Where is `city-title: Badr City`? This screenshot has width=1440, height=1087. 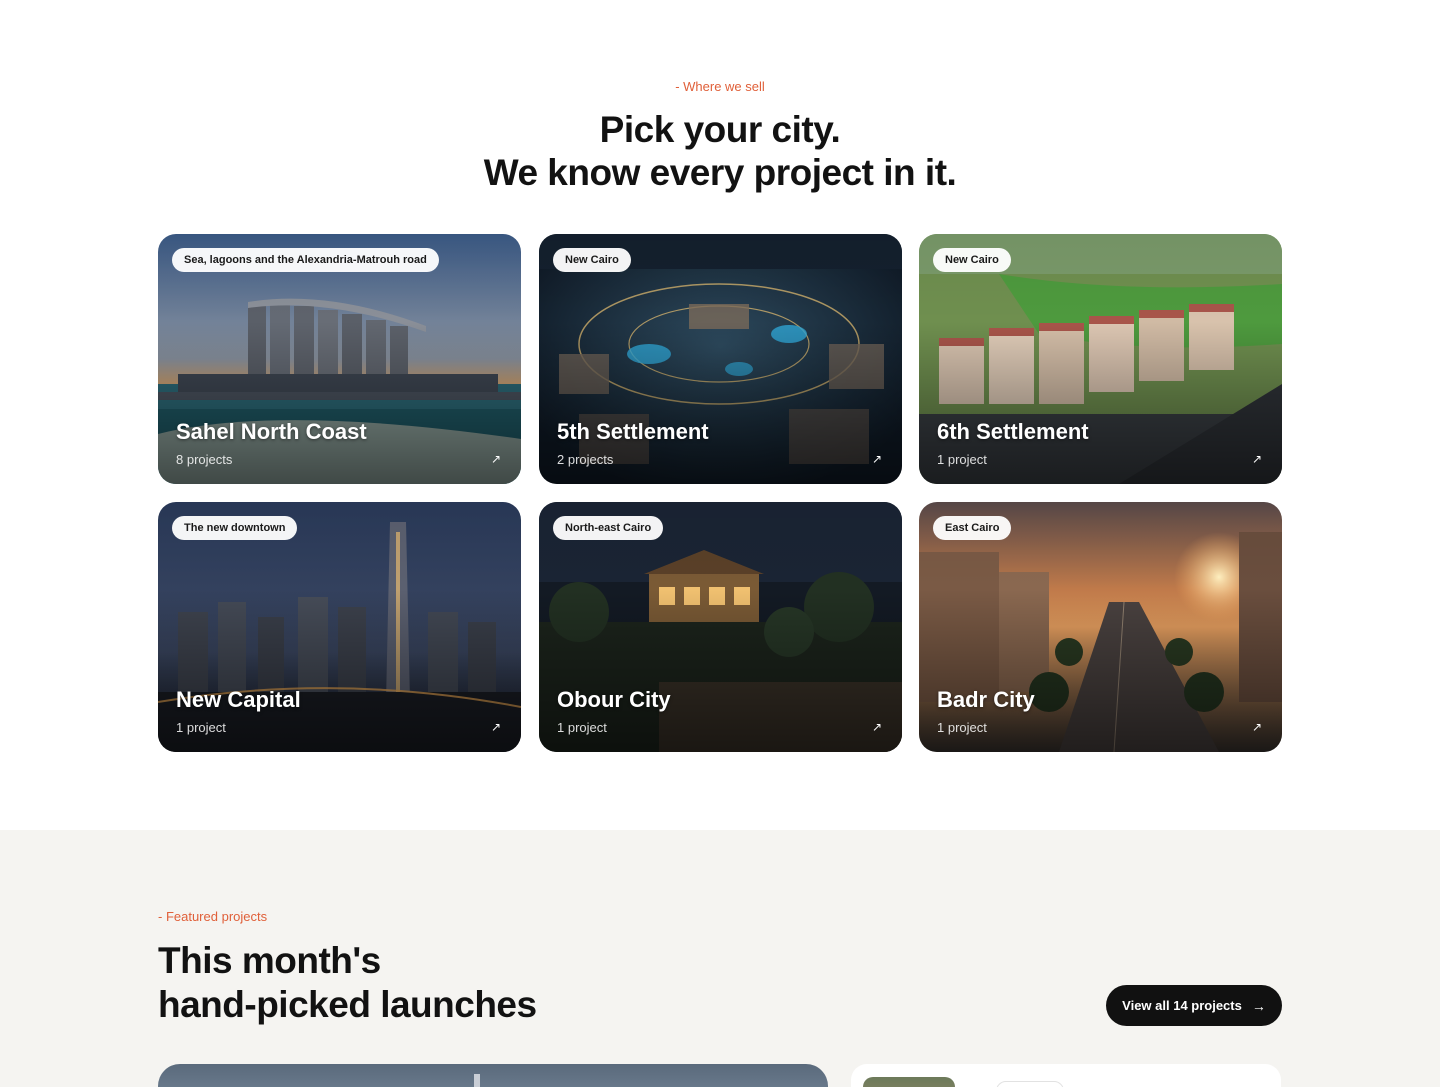 city-title: Badr City is located at coordinates (986, 699).